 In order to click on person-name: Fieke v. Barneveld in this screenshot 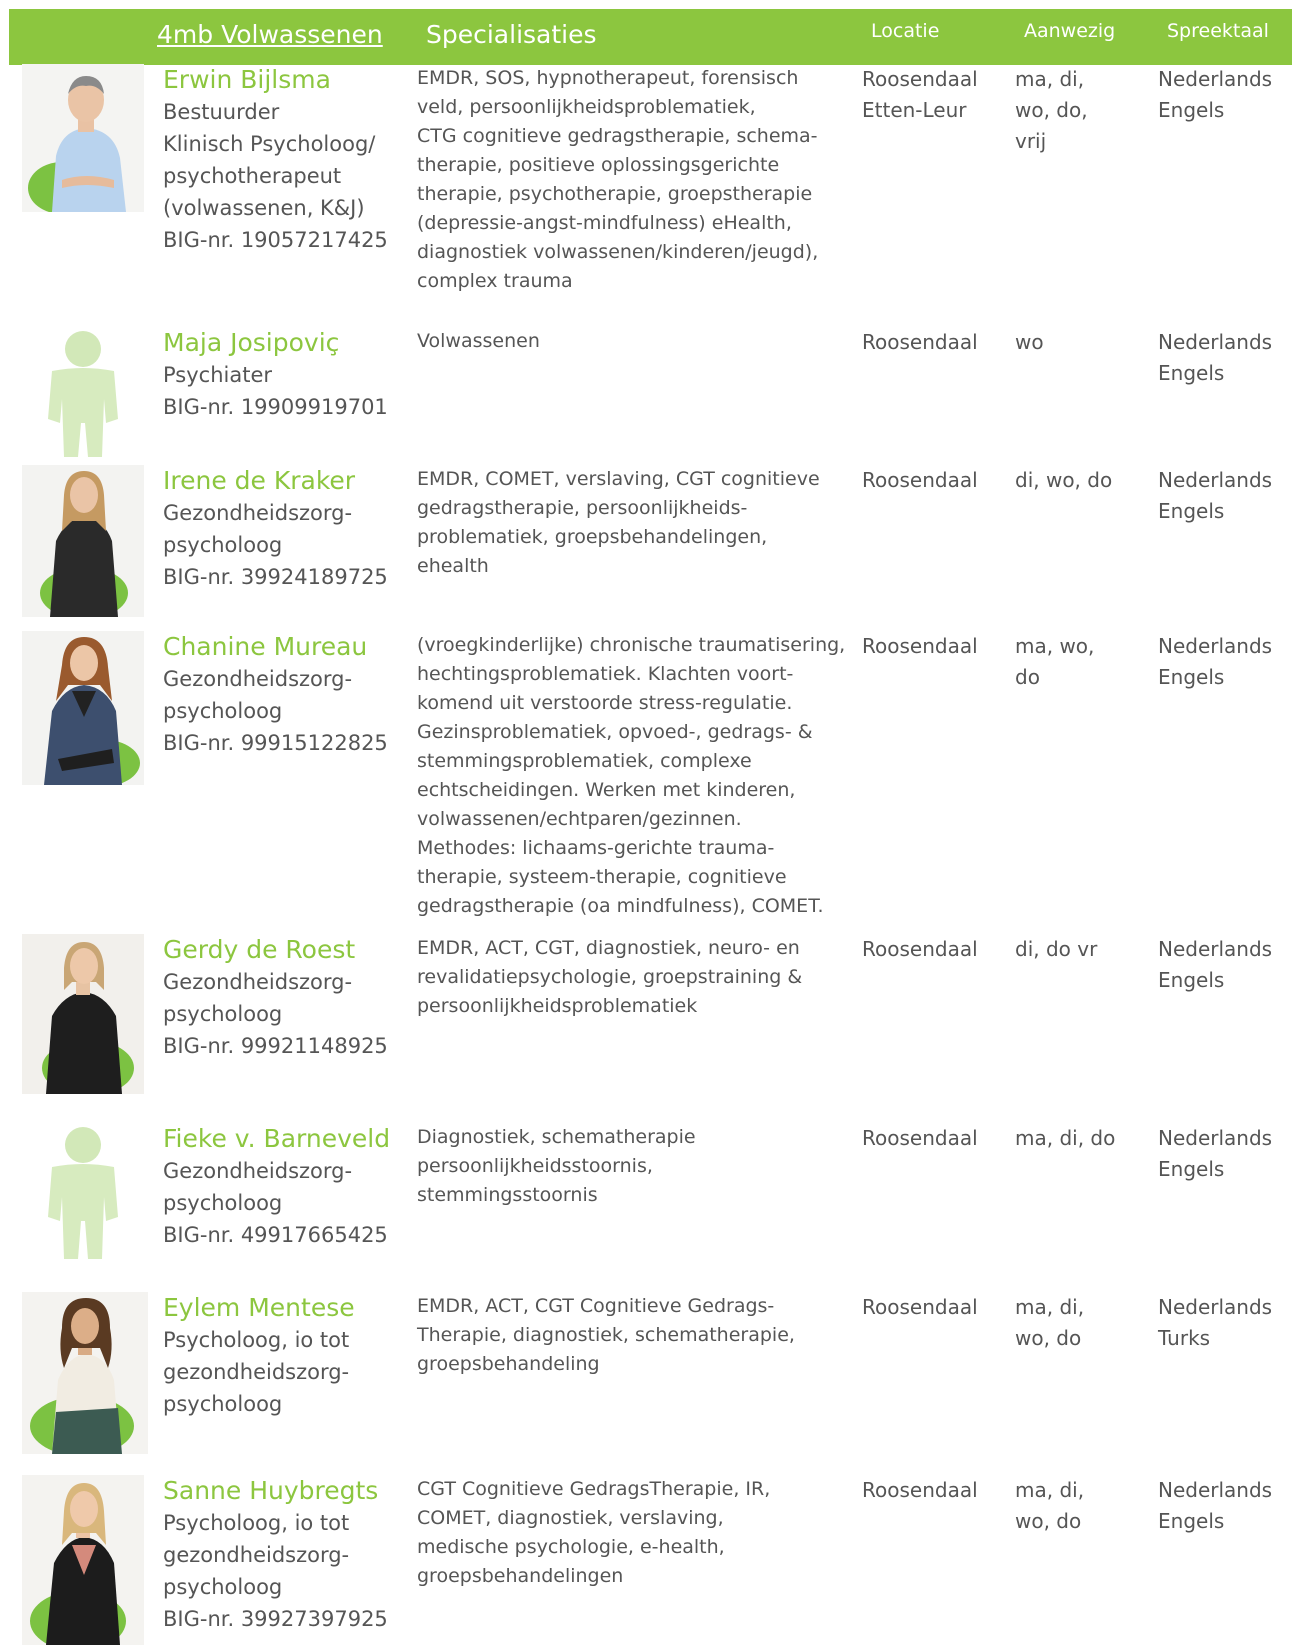, I will do `click(288, 1139)`.